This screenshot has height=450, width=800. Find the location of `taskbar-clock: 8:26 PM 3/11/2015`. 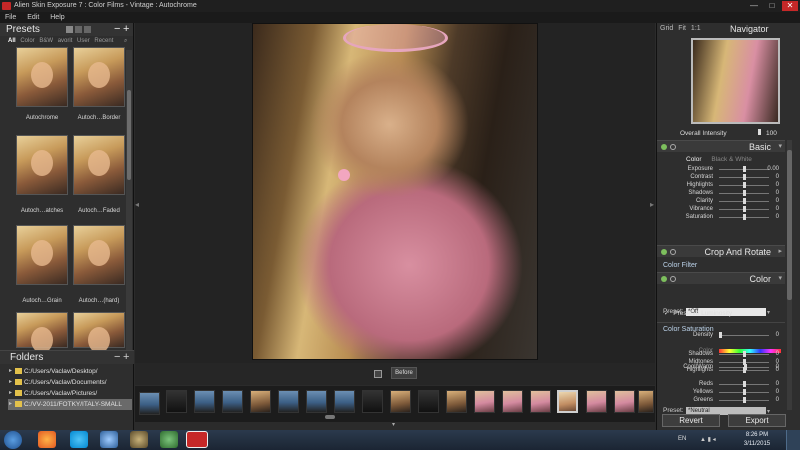

taskbar-clock: 8:26 PM 3/11/2015 is located at coordinates (757, 440).